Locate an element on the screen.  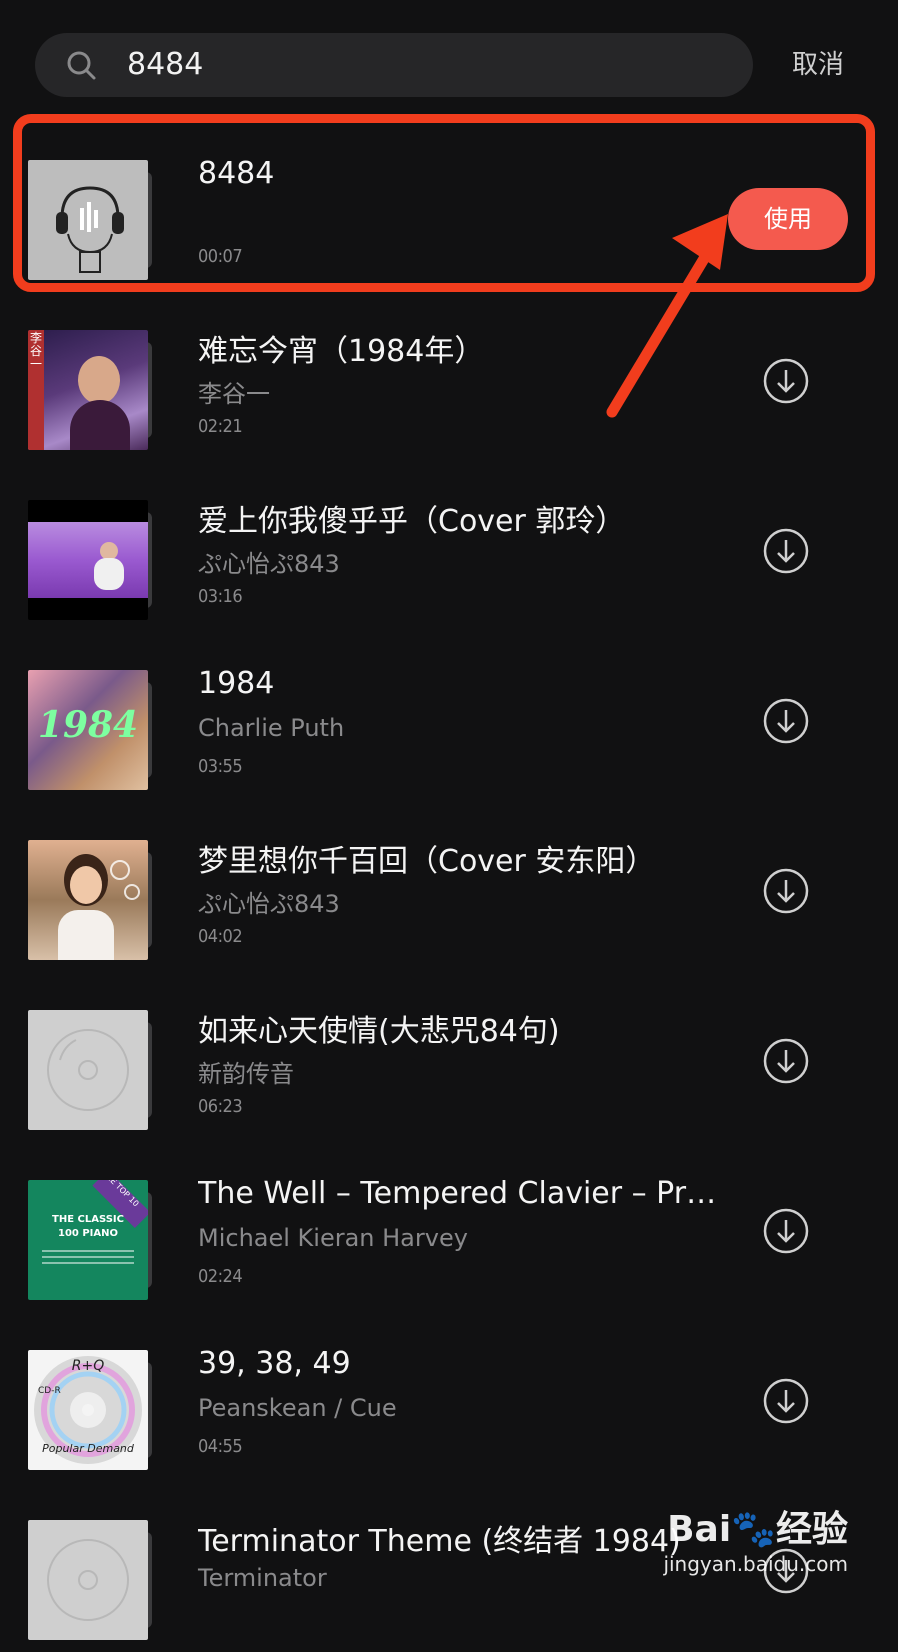
list-item: 1984 1984 Charlie Puth 03:55 is located at coordinates (449, 717).